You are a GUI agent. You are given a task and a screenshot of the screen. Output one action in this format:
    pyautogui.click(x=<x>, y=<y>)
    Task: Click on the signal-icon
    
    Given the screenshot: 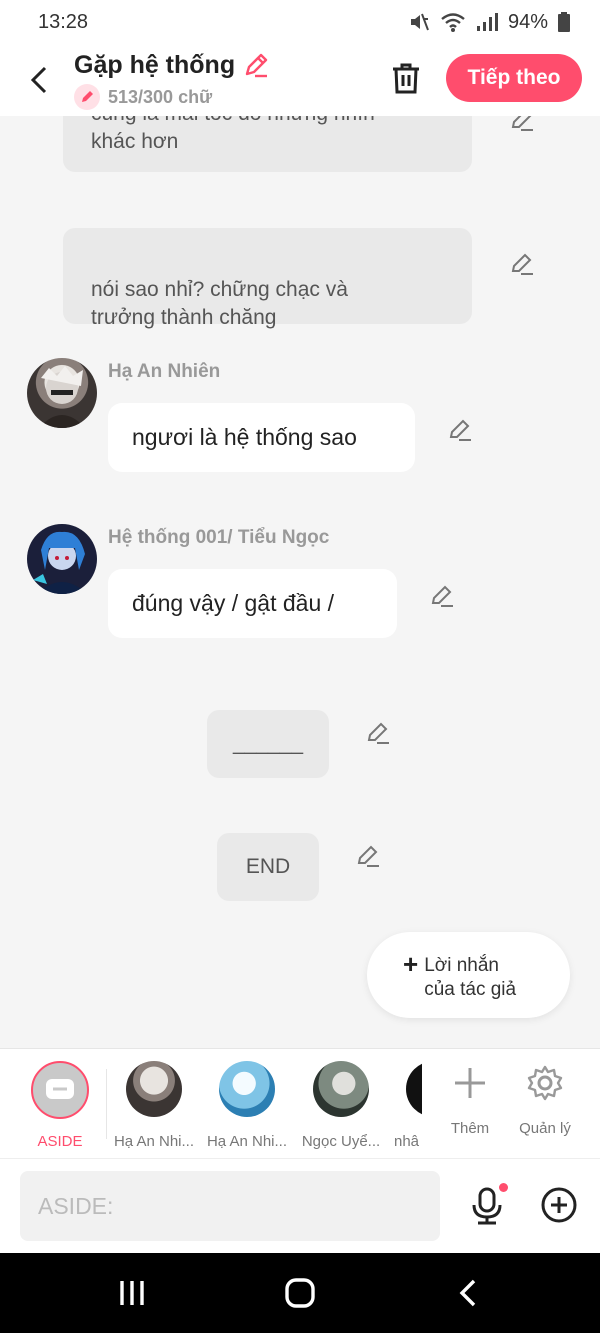 What is the action you would take?
    pyautogui.click(x=487, y=22)
    